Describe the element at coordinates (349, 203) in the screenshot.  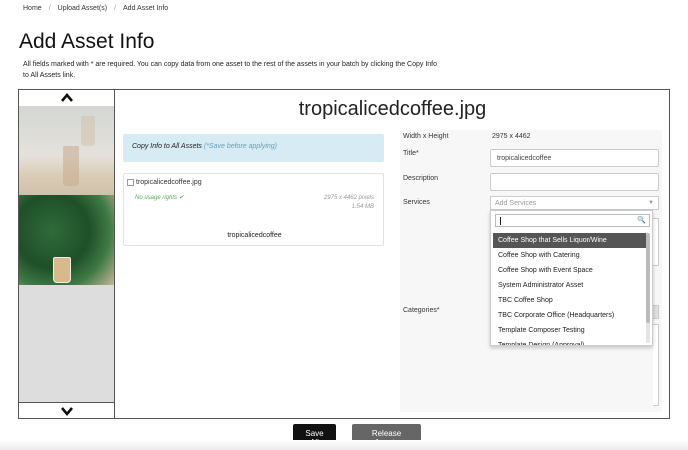
I see `asset-dimensions: 2975 x 4462 pixels 1.54 MB` at that location.